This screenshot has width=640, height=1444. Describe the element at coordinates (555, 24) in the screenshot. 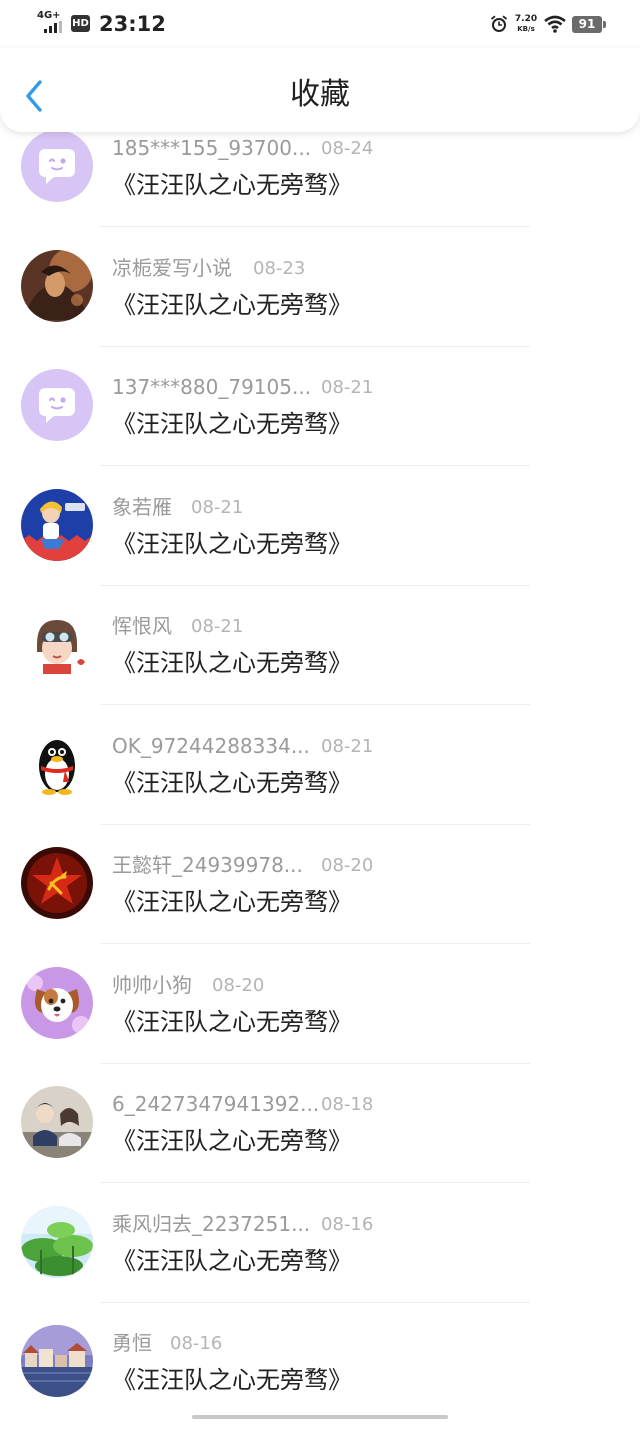

I see `wifi-icon` at that location.